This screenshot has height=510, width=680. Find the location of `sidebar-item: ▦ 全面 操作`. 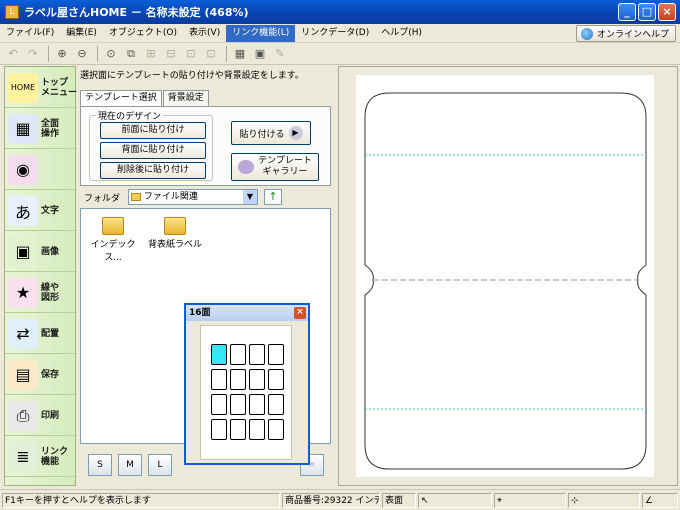

sidebar-item: ▦ 全面 操作 is located at coordinates (41, 129).